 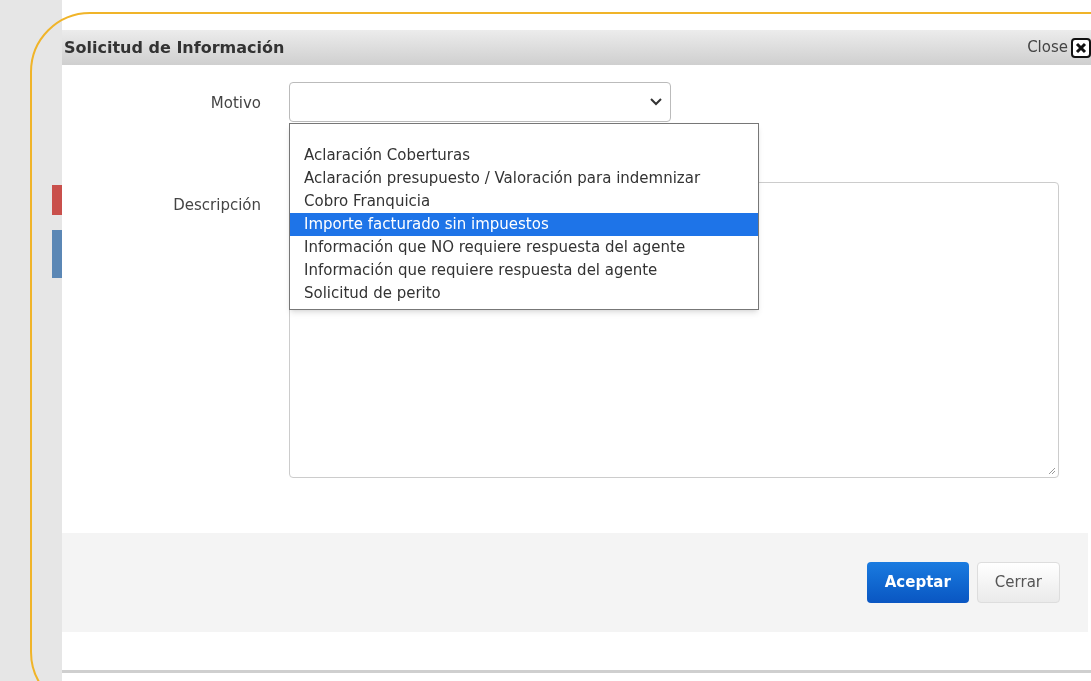 What do you see at coordinates (524, 155) in the screenshot?
I see `dropdown-option: Aclaración Coberturas` at bounding box center [524, 155].